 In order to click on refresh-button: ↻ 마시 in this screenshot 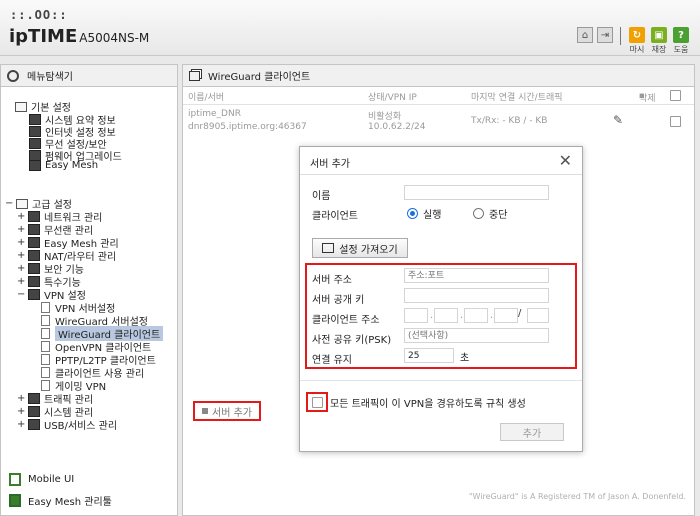, I will do `click(637, 41)`.